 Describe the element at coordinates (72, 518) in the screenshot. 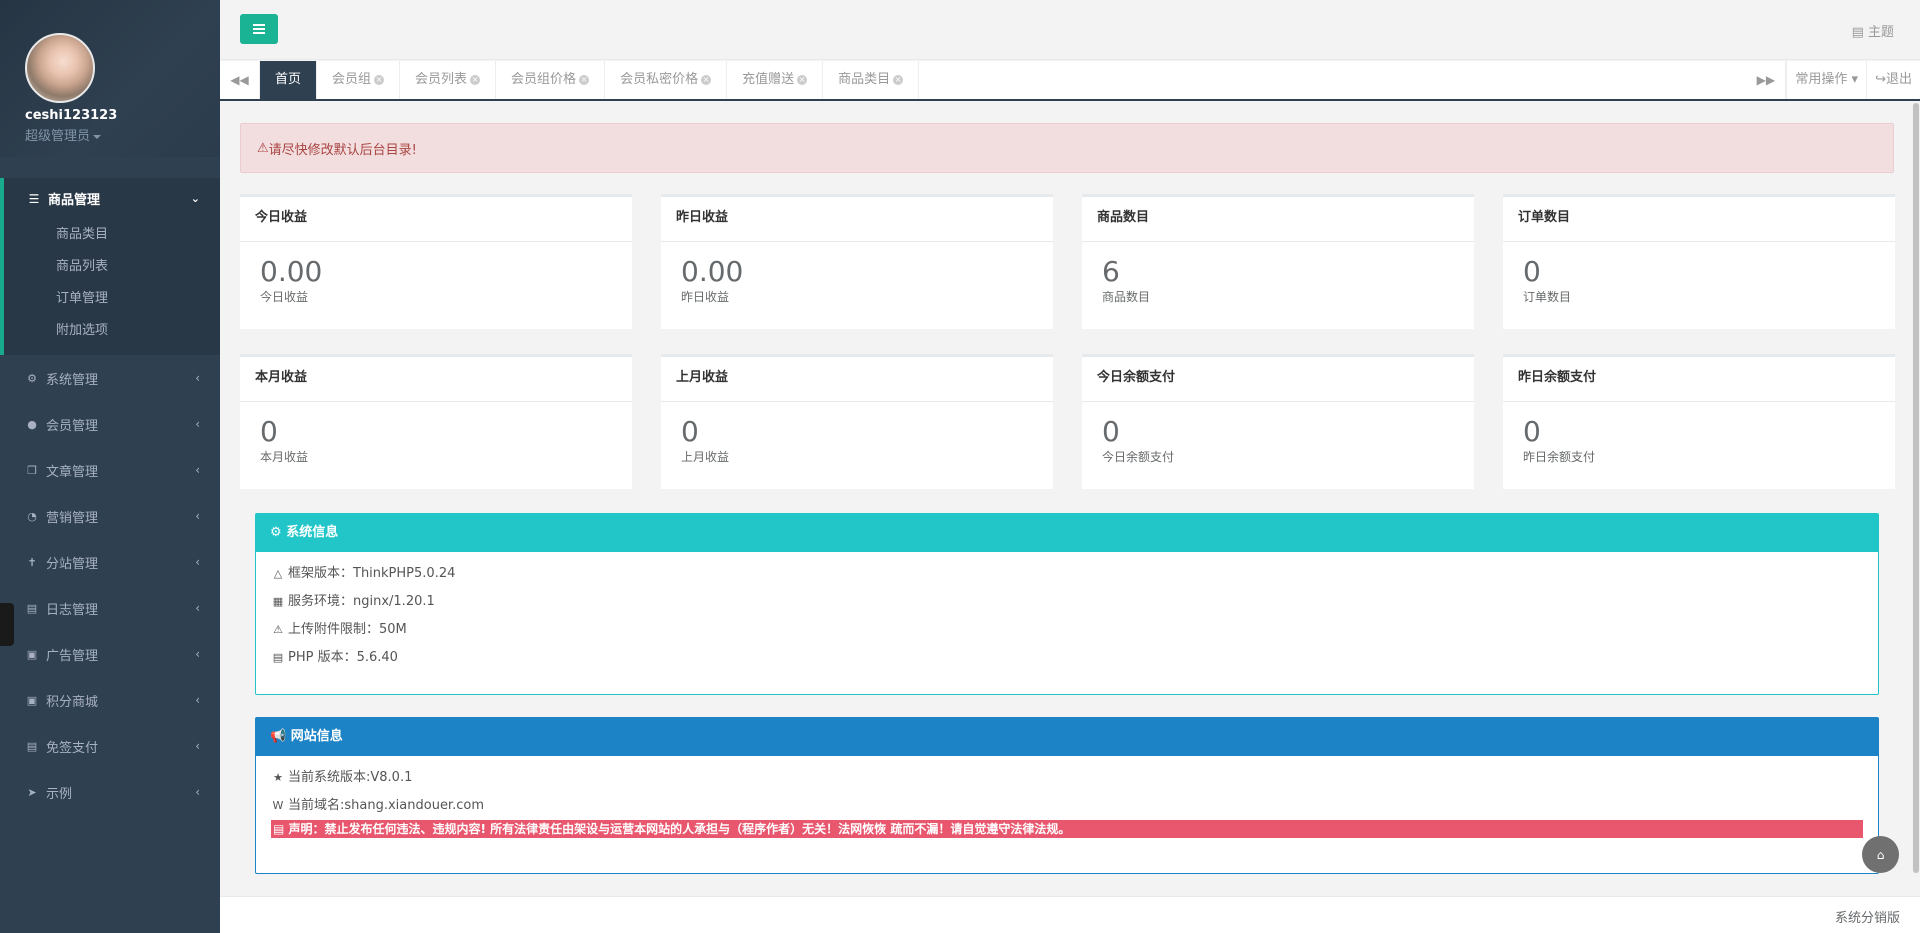

I see `nav-item-label: 营销管理` at that location.